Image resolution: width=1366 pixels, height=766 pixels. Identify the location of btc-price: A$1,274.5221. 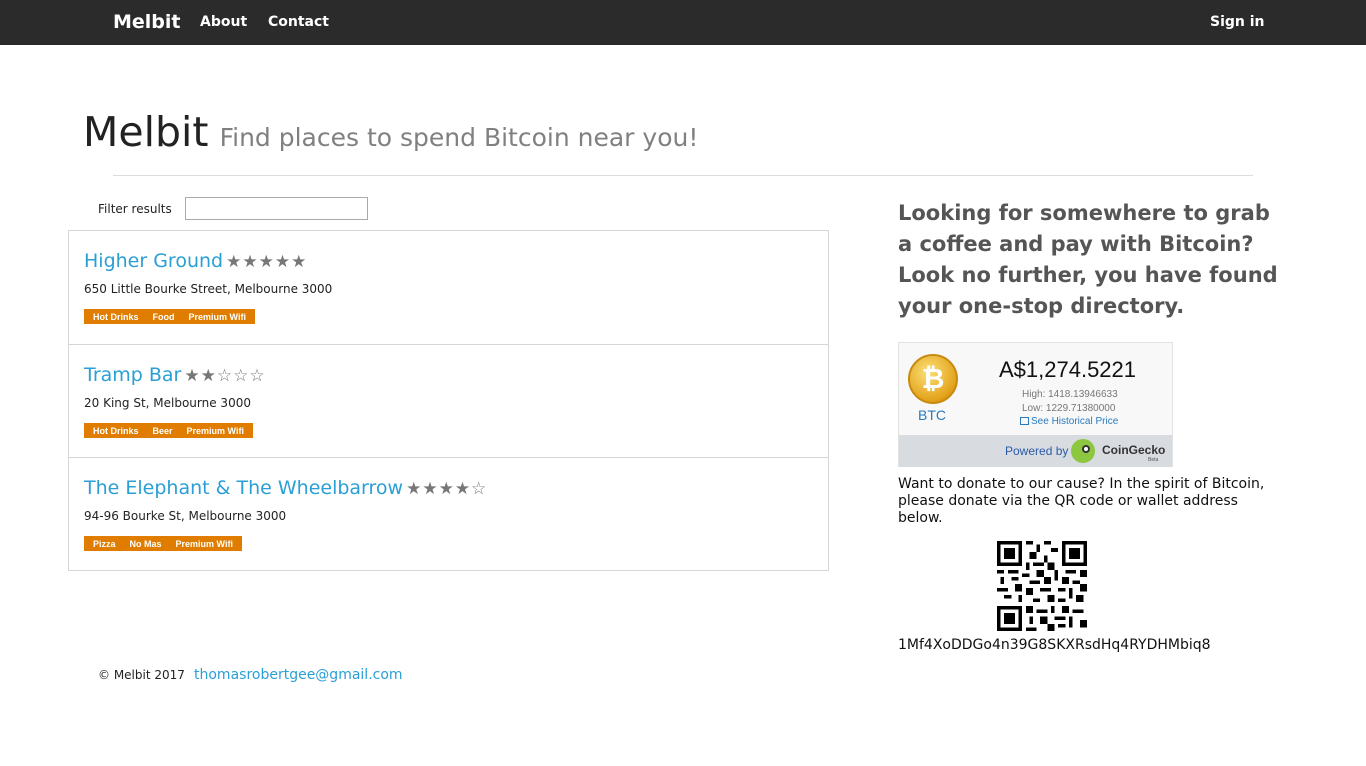
(1068, 369).